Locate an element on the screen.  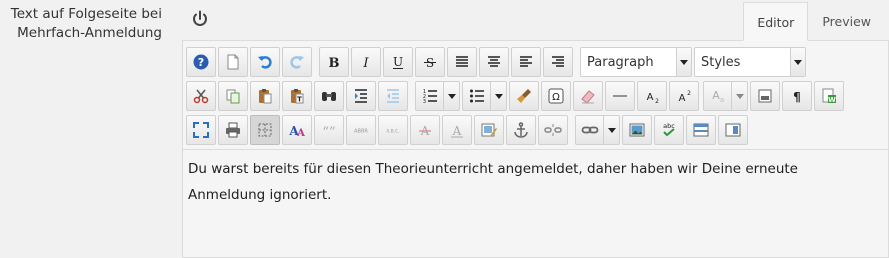
toolbar-row-3: AA “” ABBR A.B.C. A A abc is located at coordinates (470, 130).